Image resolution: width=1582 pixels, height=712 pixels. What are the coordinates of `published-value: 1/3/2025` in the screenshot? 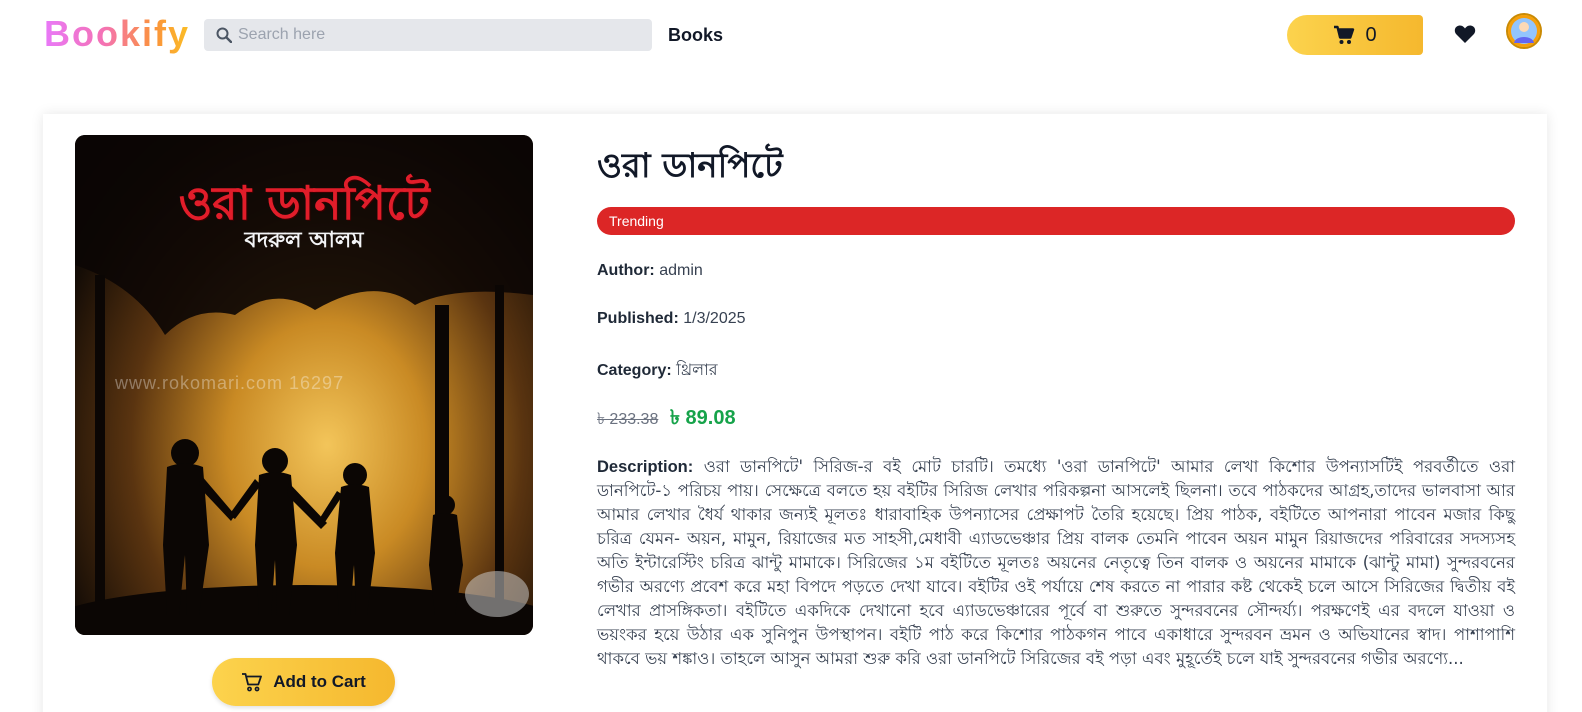 It's located at (714, 318).